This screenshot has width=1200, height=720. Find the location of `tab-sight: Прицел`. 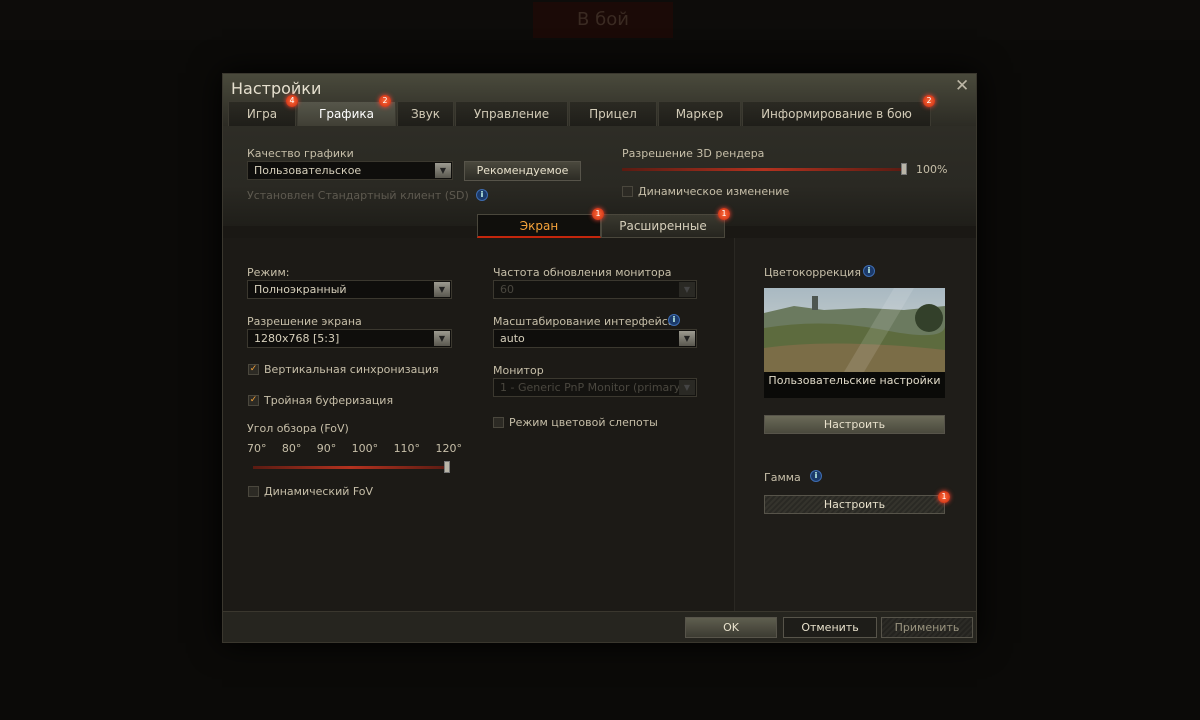

tab-sight: Прицел is located at coordinates (613, 113).